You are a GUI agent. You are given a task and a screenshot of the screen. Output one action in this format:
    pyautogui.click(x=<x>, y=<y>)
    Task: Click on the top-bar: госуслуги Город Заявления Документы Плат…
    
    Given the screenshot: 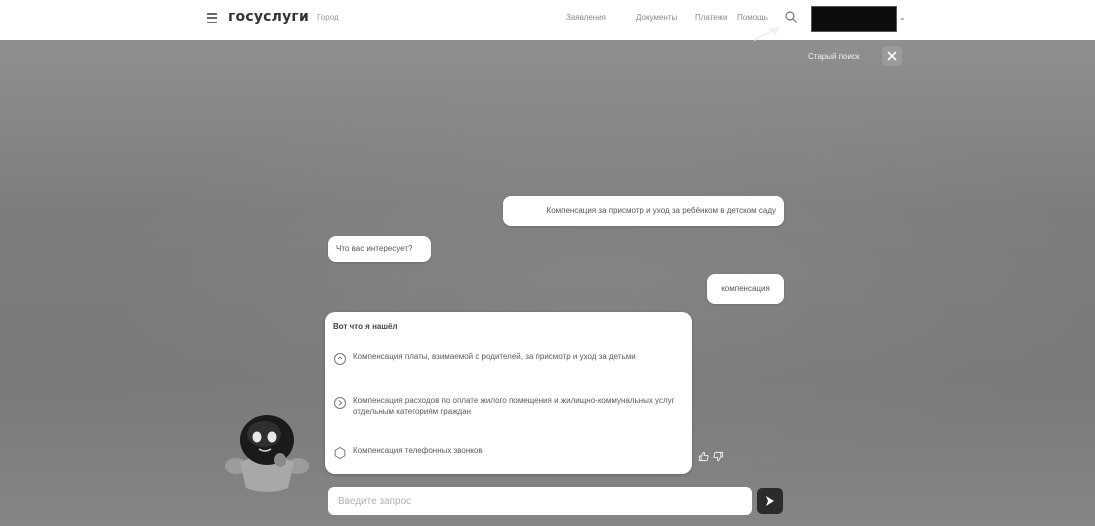 What is the action you would take?
    pyautogui.click(x=547, y=20)
    